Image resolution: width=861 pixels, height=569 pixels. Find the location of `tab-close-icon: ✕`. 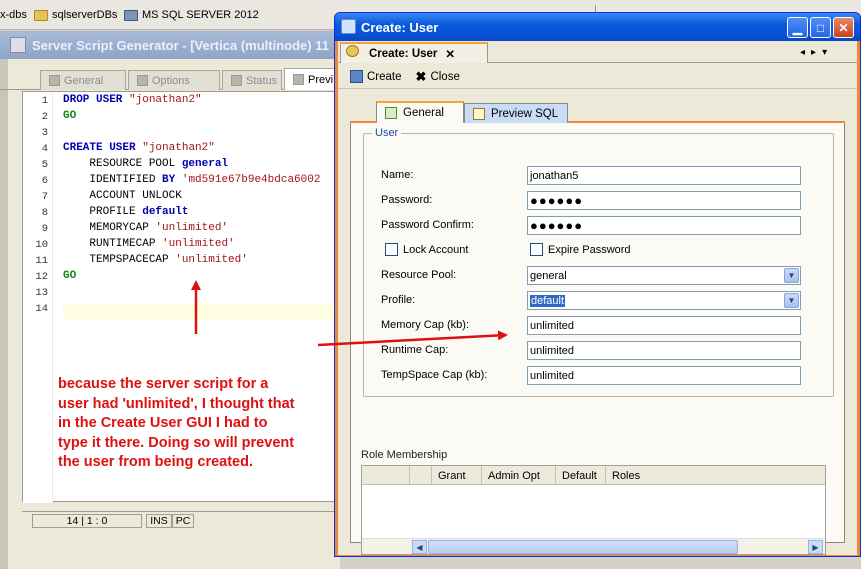

tab-close-icon: ✕ is located at coordinates (450, 54).